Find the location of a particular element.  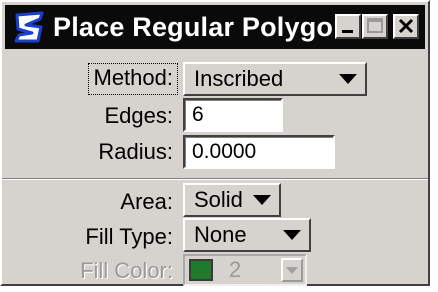

minimize-icon is located at coordinates (347, 31).